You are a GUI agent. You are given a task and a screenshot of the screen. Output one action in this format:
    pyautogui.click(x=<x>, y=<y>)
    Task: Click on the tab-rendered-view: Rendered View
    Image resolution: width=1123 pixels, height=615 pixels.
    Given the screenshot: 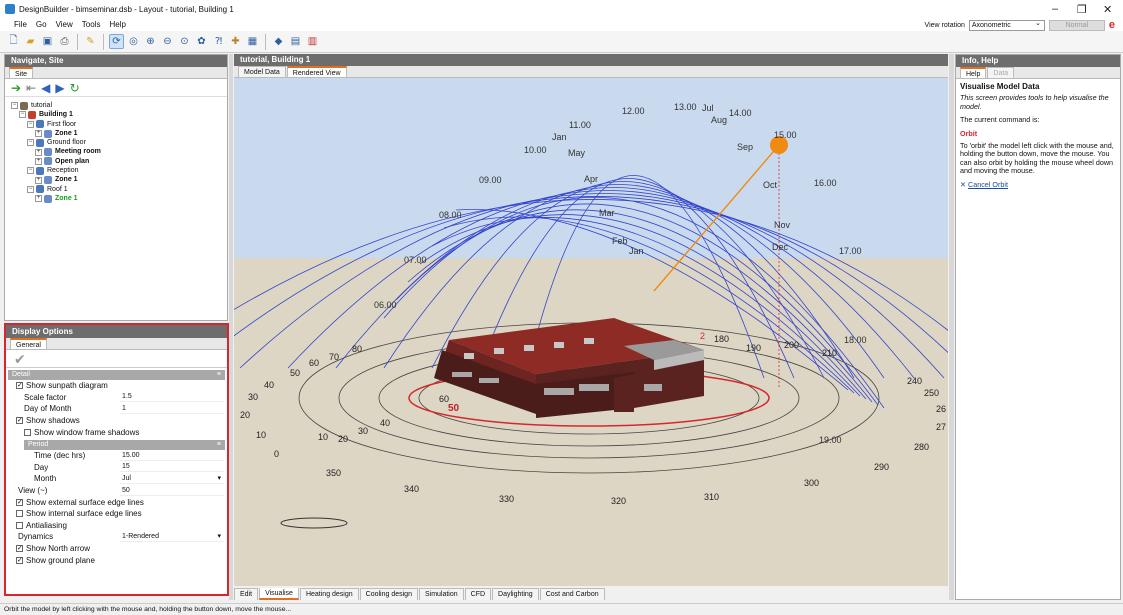 What is the action you would take?
    pyautogui.click(x=316, y=71)
    